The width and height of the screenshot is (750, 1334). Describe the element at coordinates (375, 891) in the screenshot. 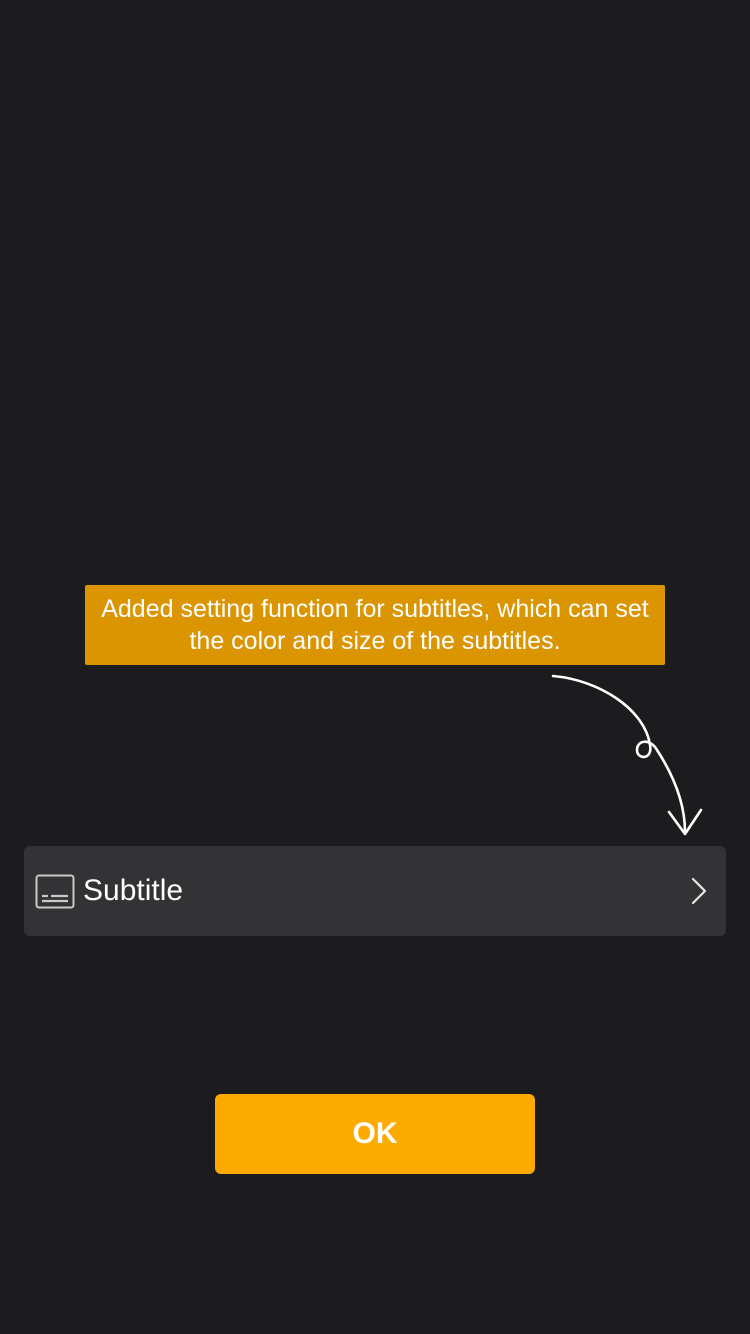

I see `subtitle-setting-row: Subtitle` at that location.